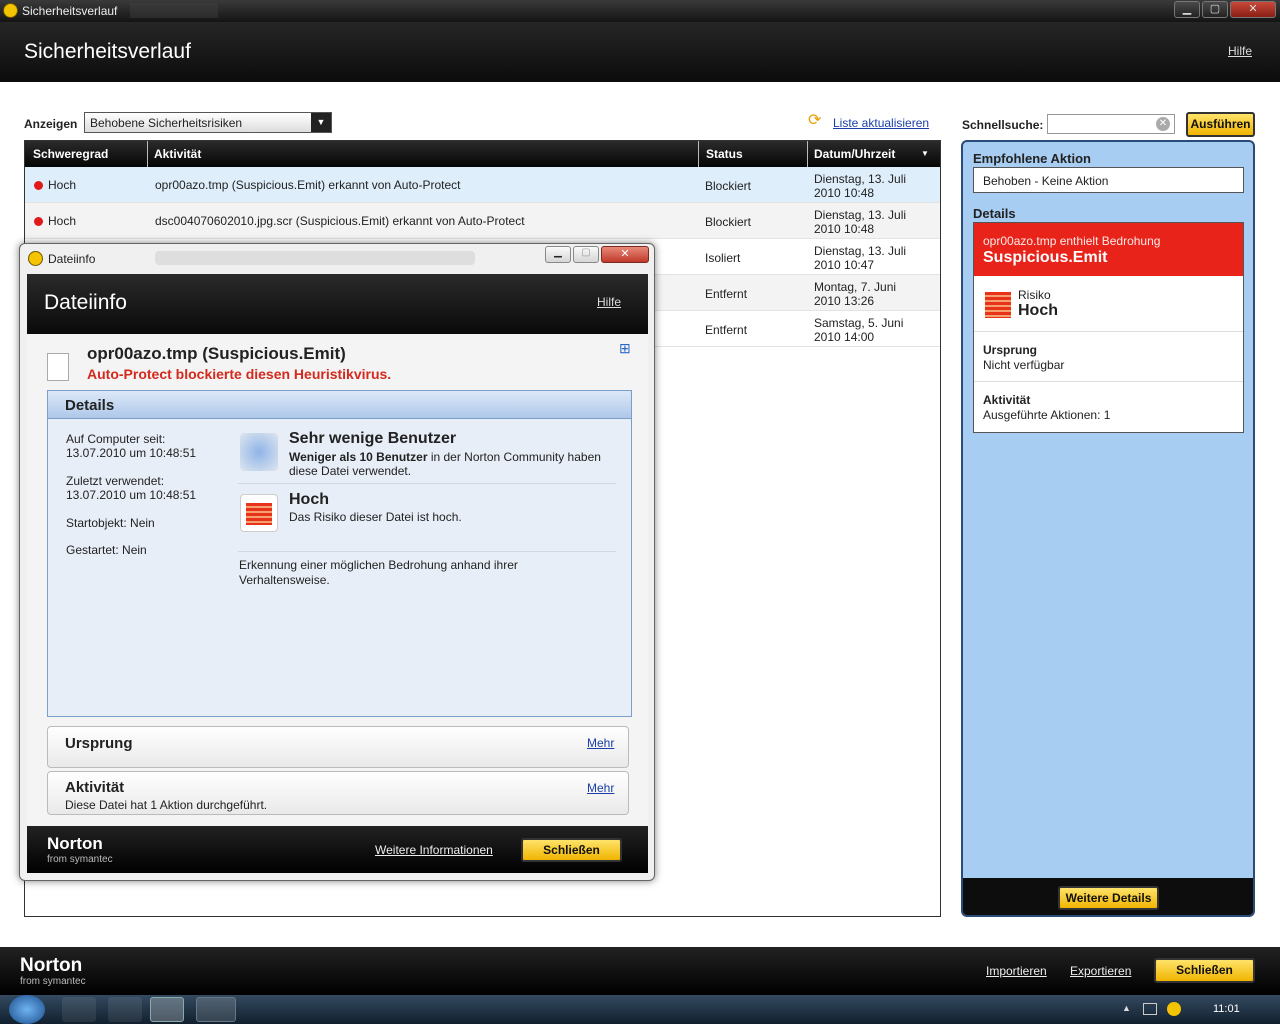  I want to click on origin-more-link: Mehr, so click(600, 743).